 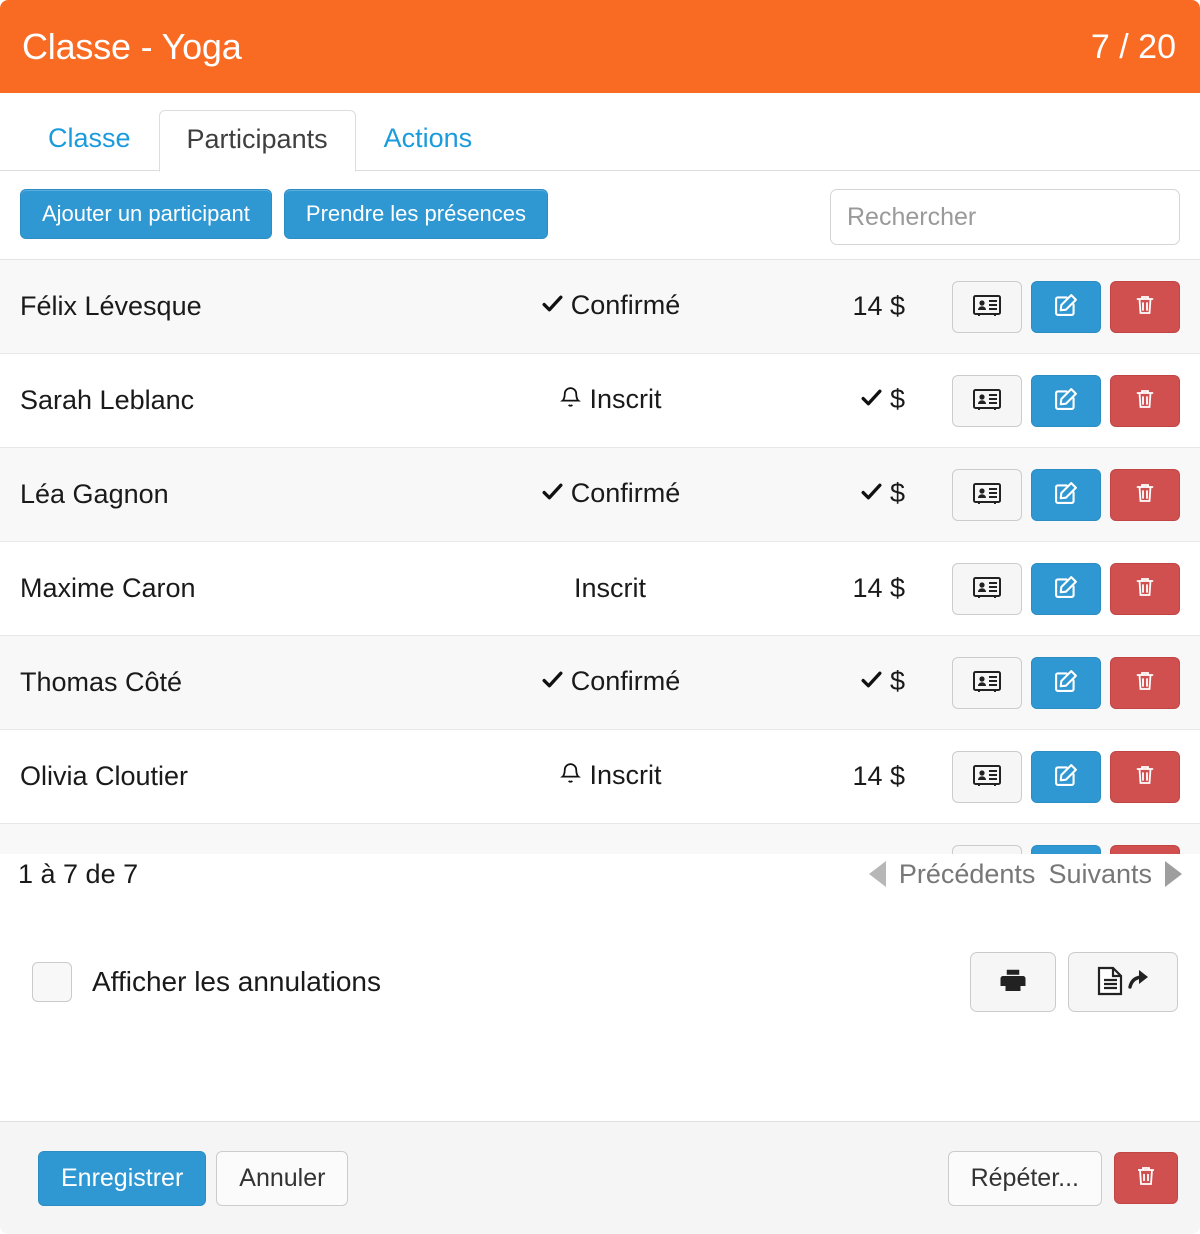 I want to click on participant-name: Félix Lévesque, so click(x=111, y=306).